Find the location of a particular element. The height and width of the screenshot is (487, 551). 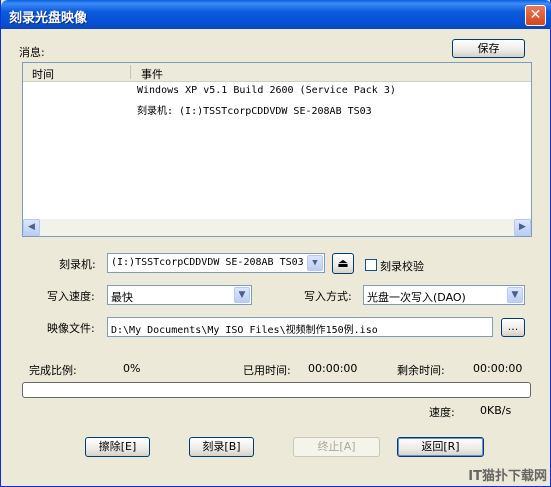

speed-value: 0KB/s is located at coordinates (496, 410).